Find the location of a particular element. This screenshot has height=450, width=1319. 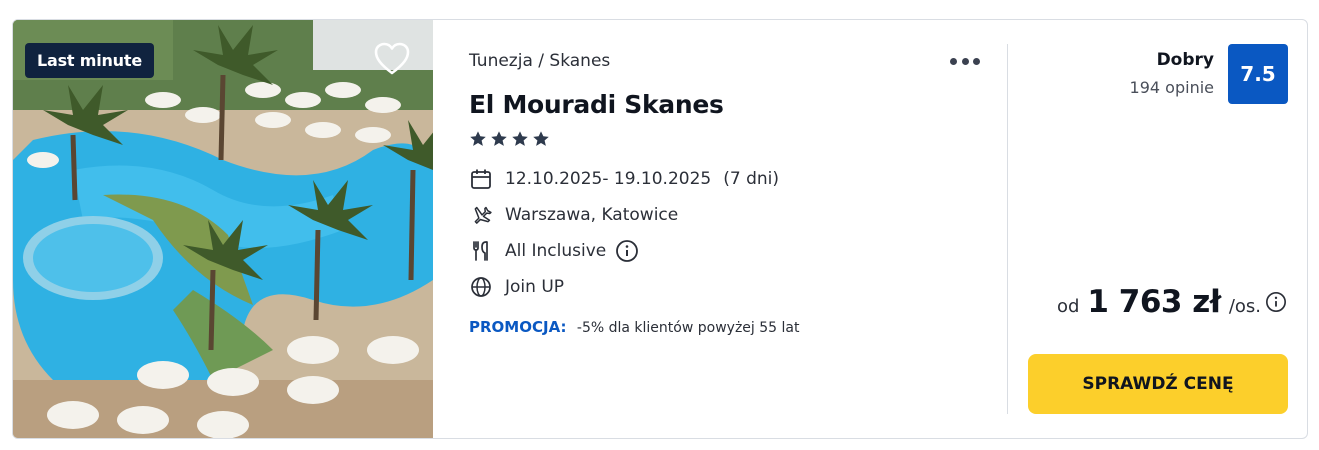

hotel-name: El Mouradi Skanes is located at coordinates (596, 104).